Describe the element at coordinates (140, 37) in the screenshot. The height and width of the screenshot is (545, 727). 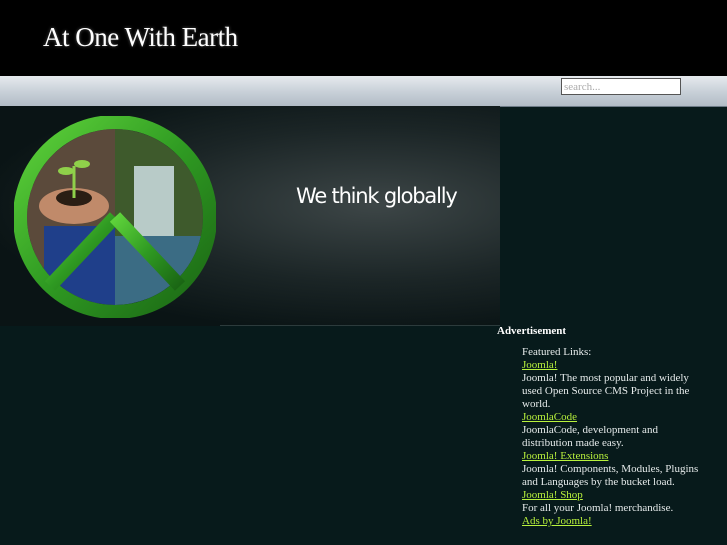
I see `site-title: At One With Earth` at that location.